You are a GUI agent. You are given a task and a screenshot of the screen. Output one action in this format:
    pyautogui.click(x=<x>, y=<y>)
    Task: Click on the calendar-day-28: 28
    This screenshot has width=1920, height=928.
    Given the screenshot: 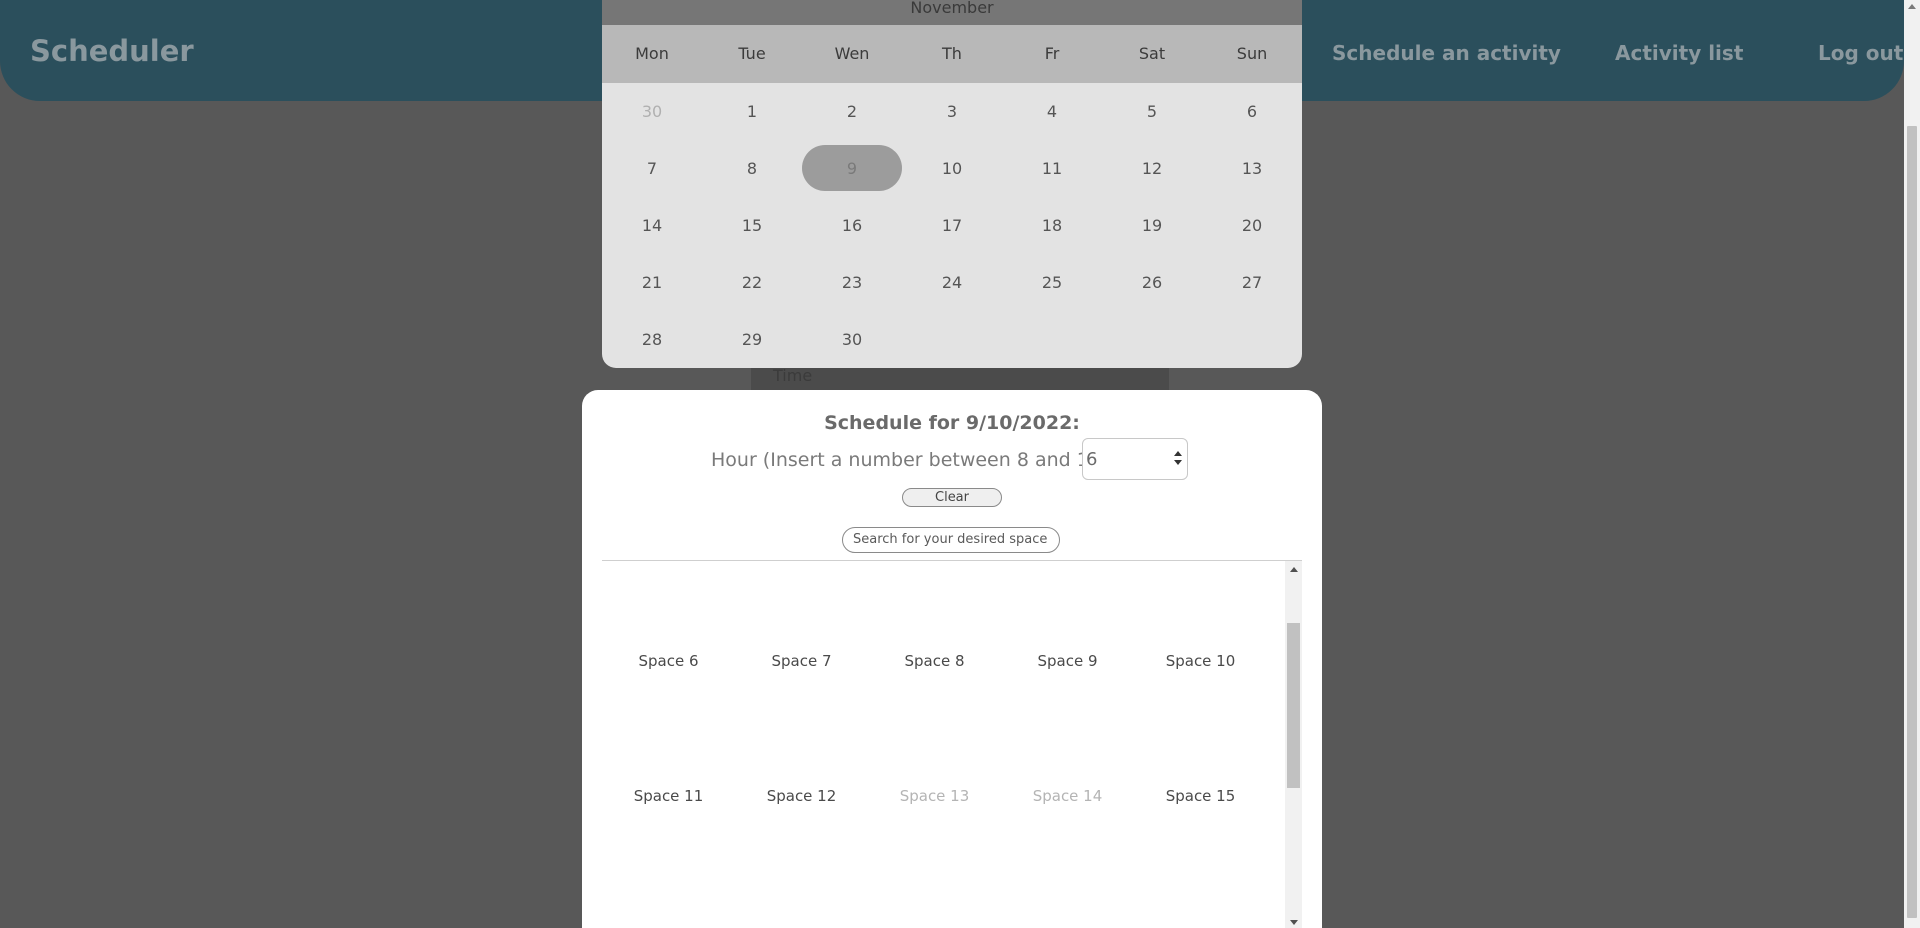 What is the action you would take?
    pyautogui.click(x=652, y=339)
    